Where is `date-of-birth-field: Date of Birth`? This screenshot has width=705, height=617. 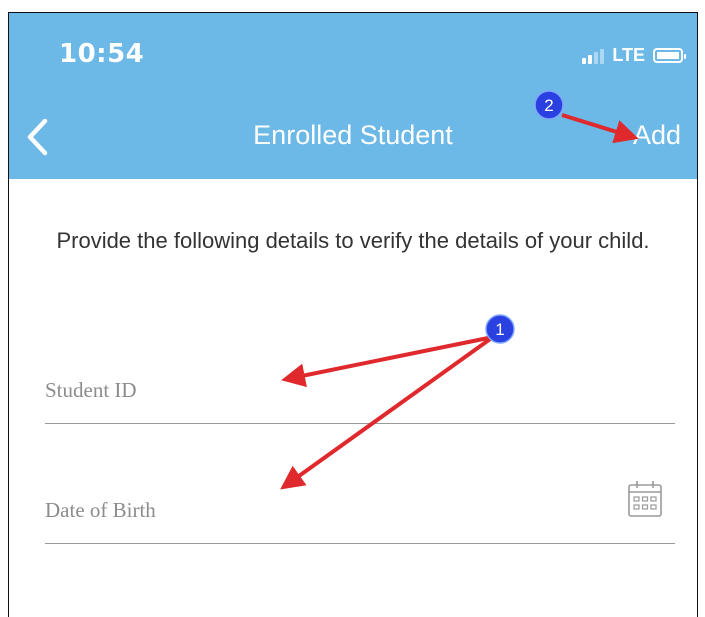 date-of-birth-field: Date of Birth is located at coordinates (360, 510).